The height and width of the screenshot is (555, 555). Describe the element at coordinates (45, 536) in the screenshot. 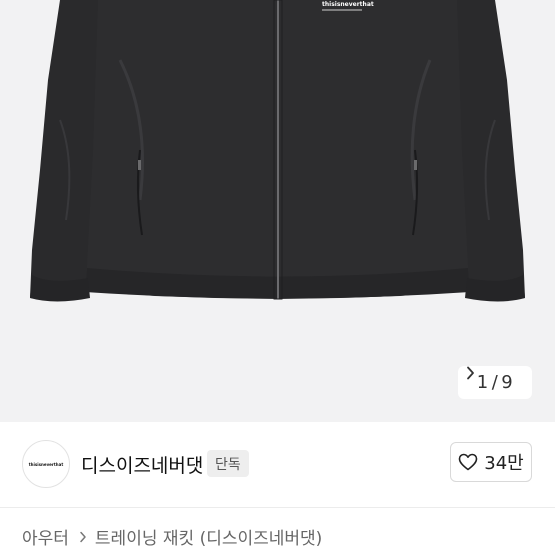

I see `breadcrumb-category: 아우터` at that location.